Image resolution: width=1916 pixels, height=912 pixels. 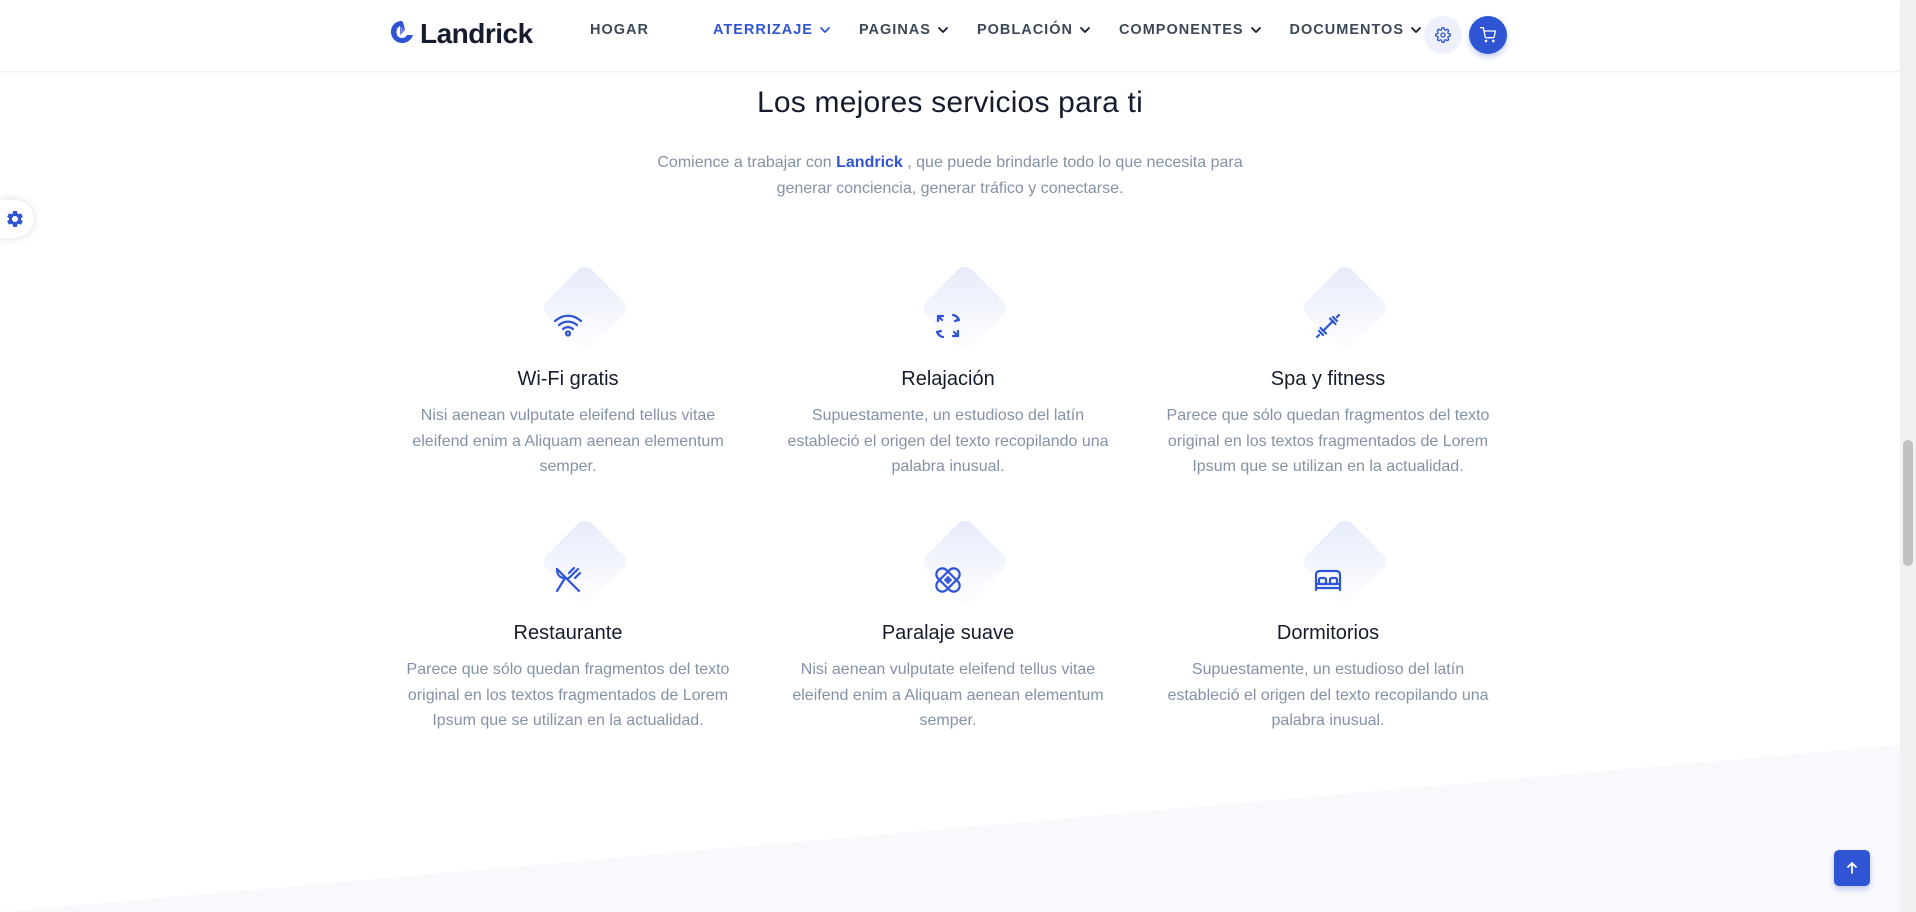 I want to click on dumbbell-icon, so click(x=1328, y=326).